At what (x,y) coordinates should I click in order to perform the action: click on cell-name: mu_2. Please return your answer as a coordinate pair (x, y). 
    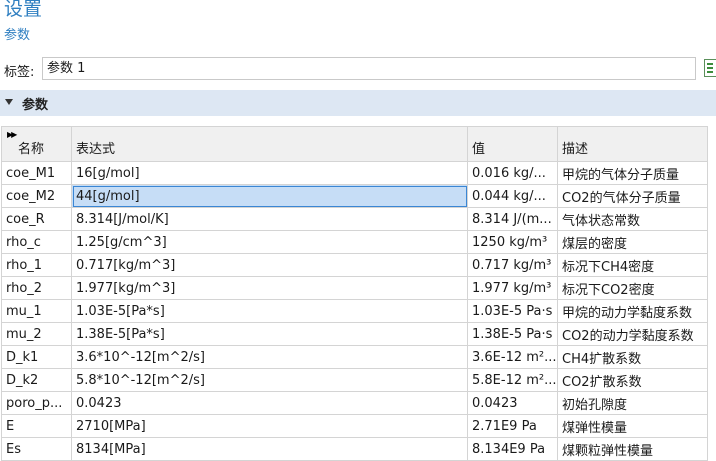
    Looking at the image, I should click on (36, 334).